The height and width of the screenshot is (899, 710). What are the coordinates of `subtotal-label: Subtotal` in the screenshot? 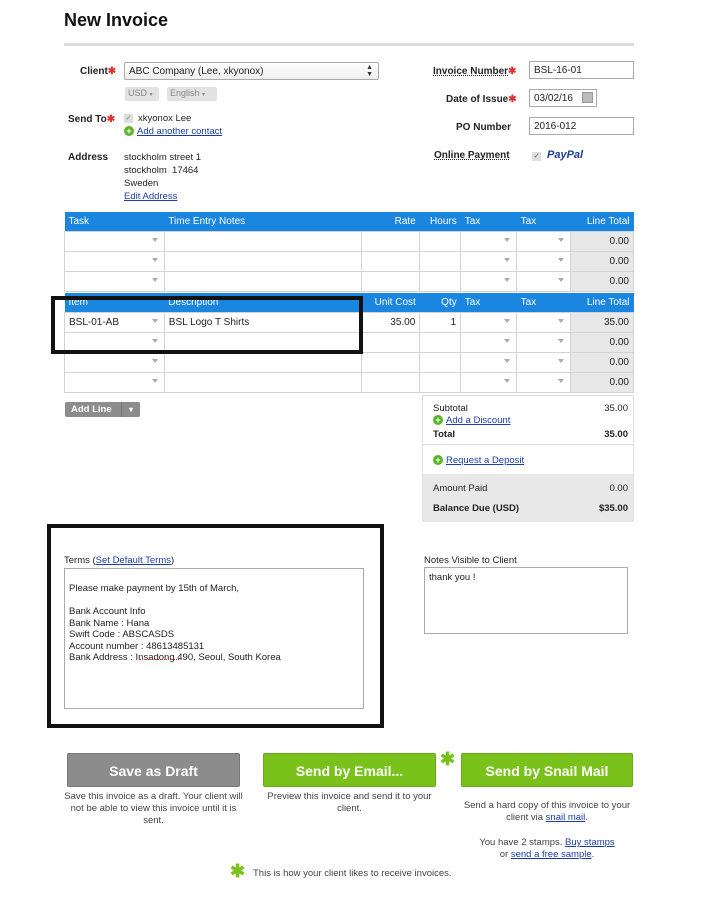 It's located at (450, 408).